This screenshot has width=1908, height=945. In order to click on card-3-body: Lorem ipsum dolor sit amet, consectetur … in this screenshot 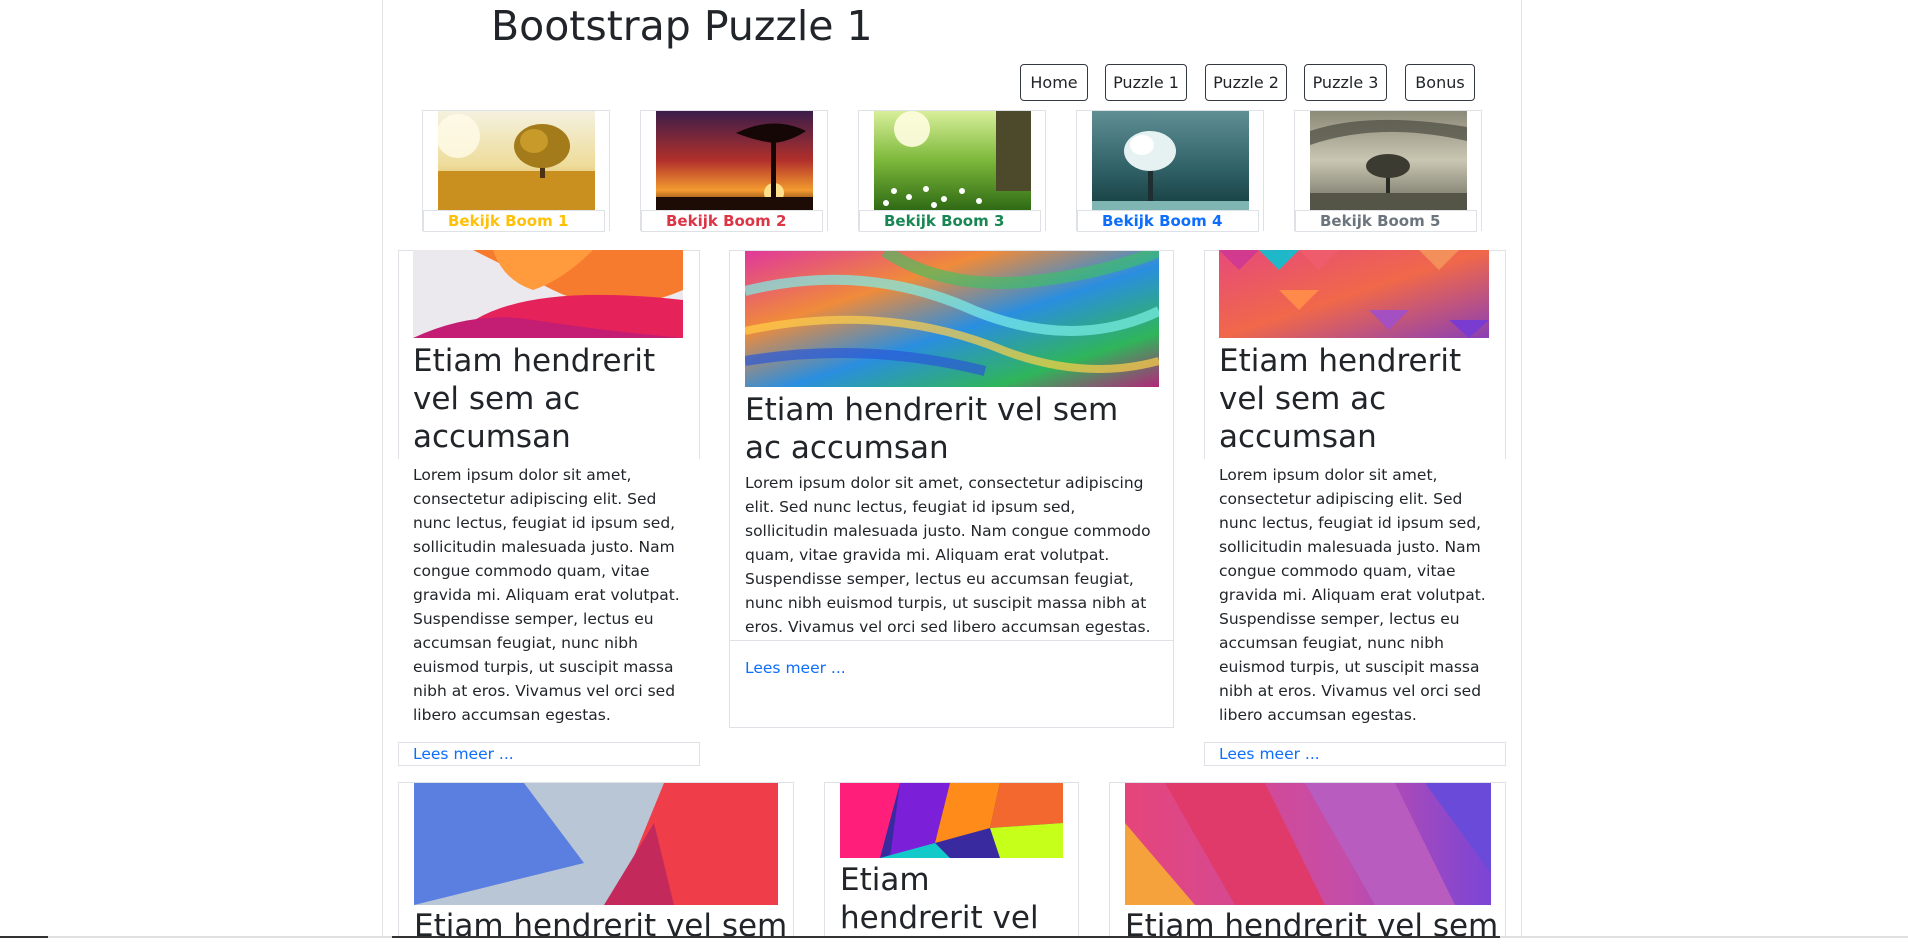, I will do `click(1352, 595)`.